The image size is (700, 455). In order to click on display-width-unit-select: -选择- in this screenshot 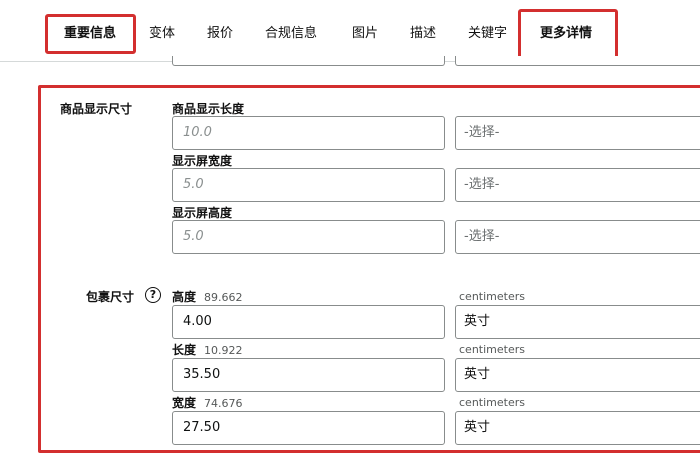, I will do `click(577, 185)`.